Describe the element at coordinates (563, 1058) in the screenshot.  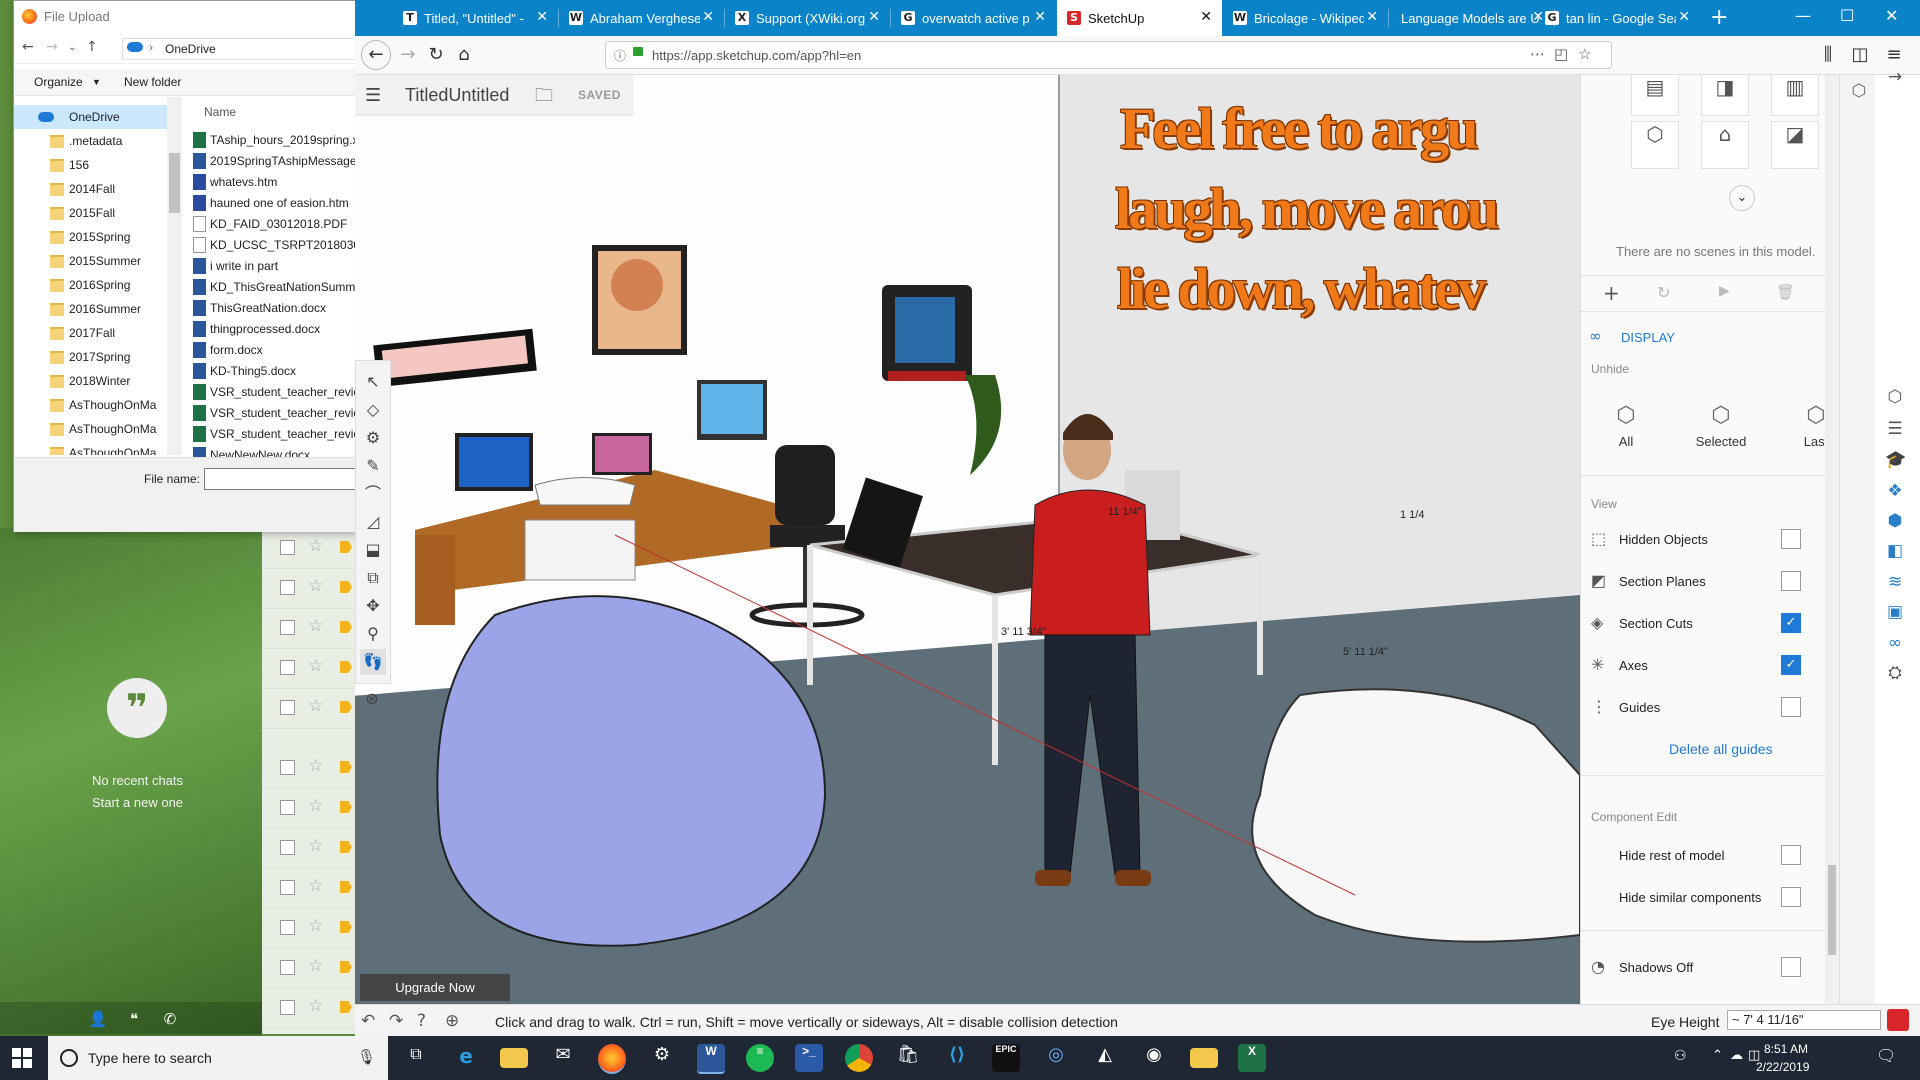
I see `mail-icon: ✉` at that location.